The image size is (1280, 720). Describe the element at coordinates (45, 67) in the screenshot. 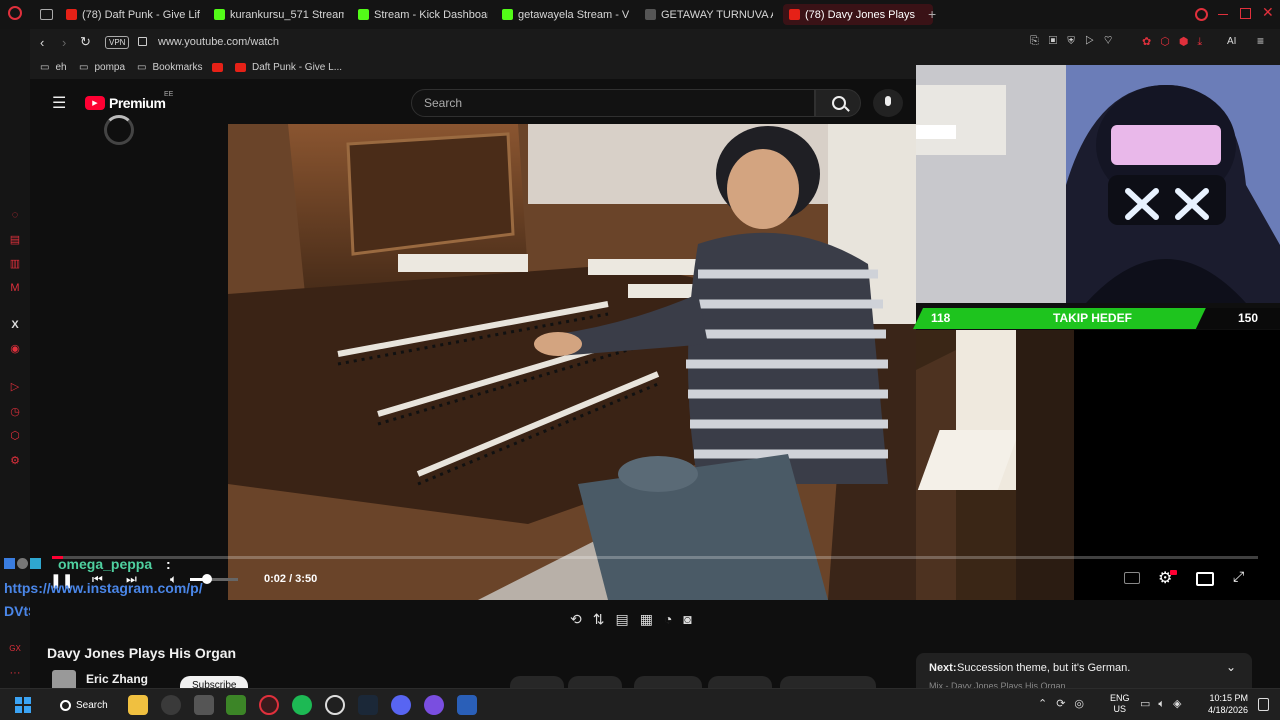

I see `folder-icon: ▭` at that location.